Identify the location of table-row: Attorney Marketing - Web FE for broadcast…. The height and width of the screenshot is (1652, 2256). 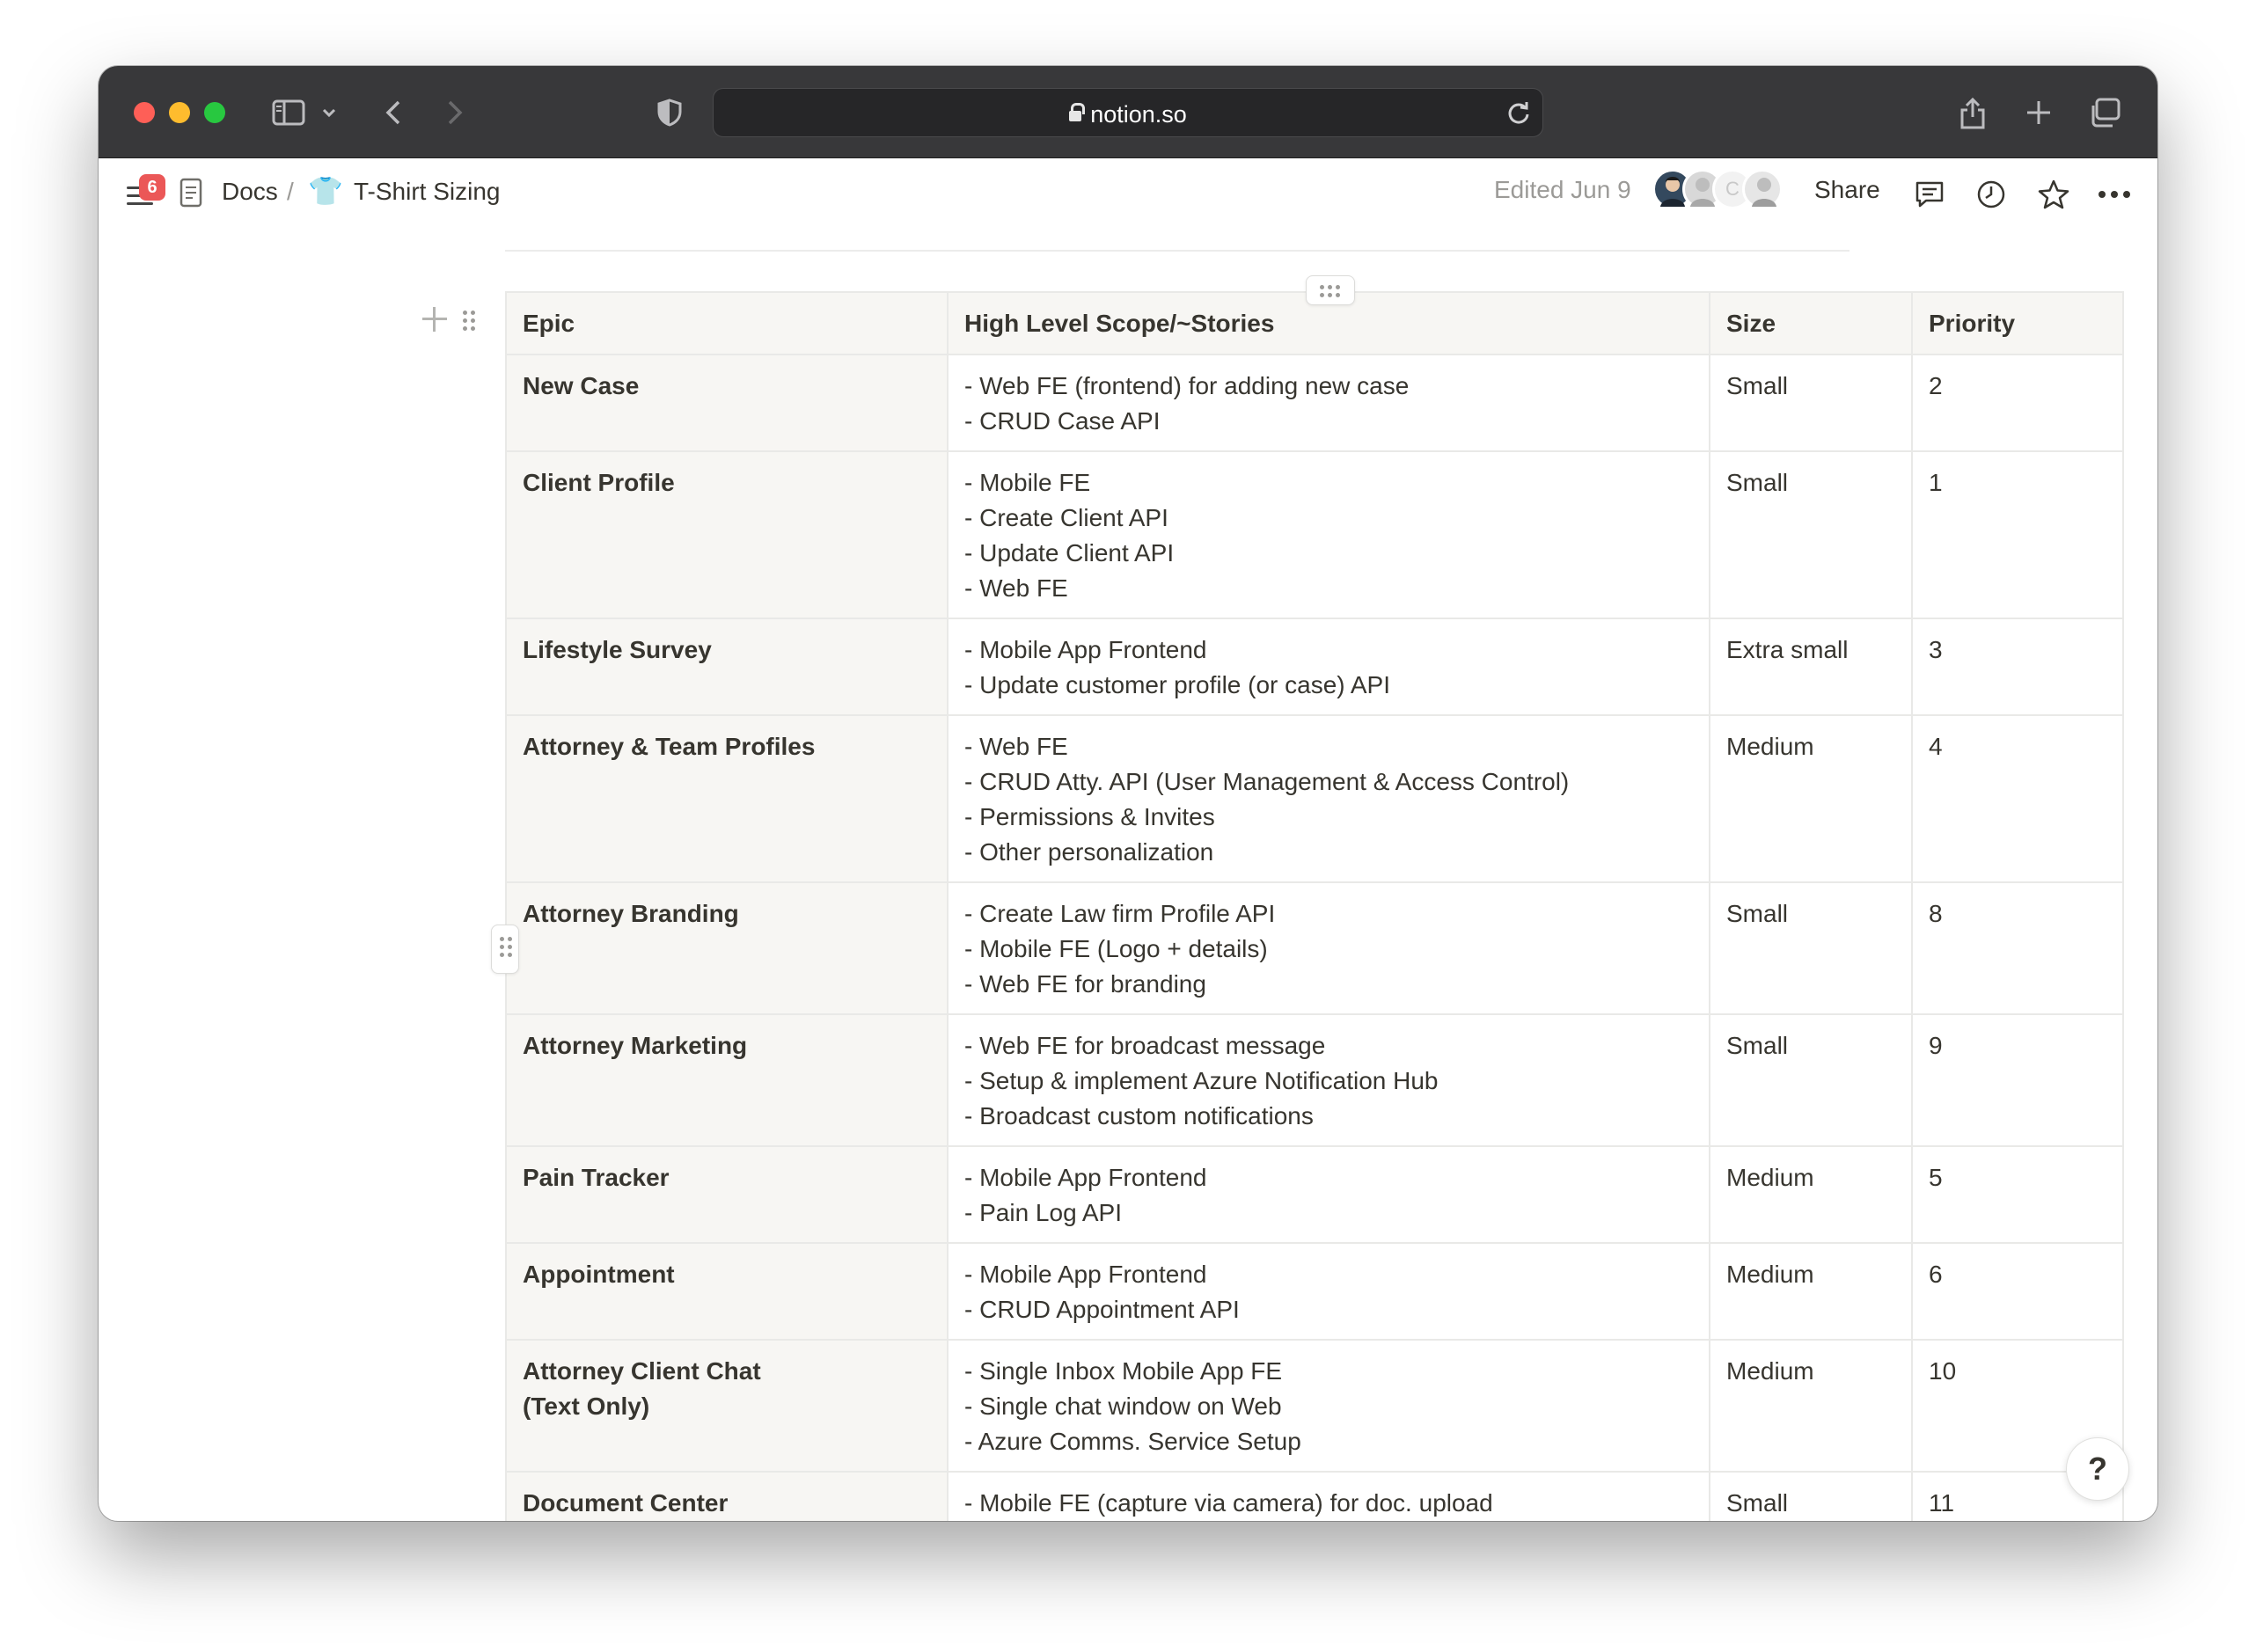
(1315, 1080).